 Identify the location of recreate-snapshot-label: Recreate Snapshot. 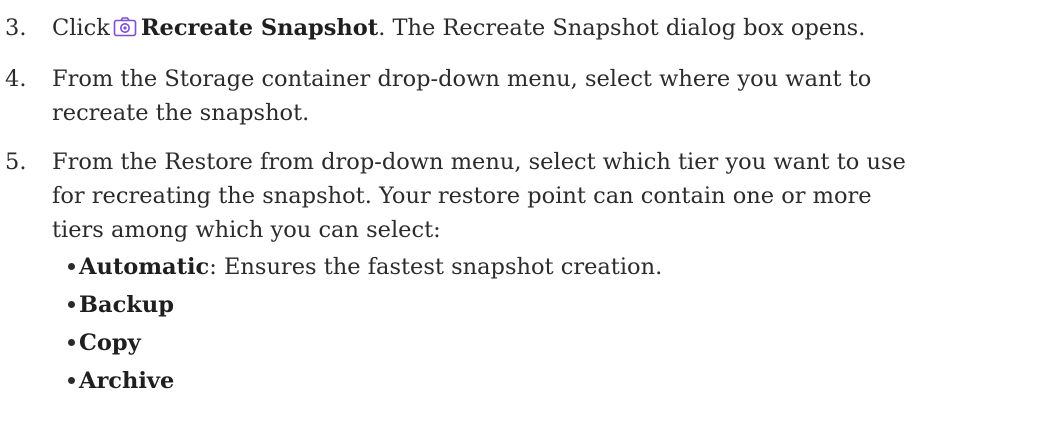
(259, 28).